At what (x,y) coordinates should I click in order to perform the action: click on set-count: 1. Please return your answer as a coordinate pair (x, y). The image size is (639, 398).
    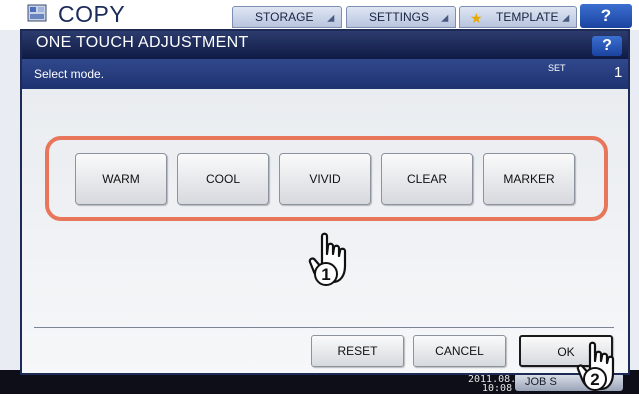
    Looking at the image, I should click on (618, 72).